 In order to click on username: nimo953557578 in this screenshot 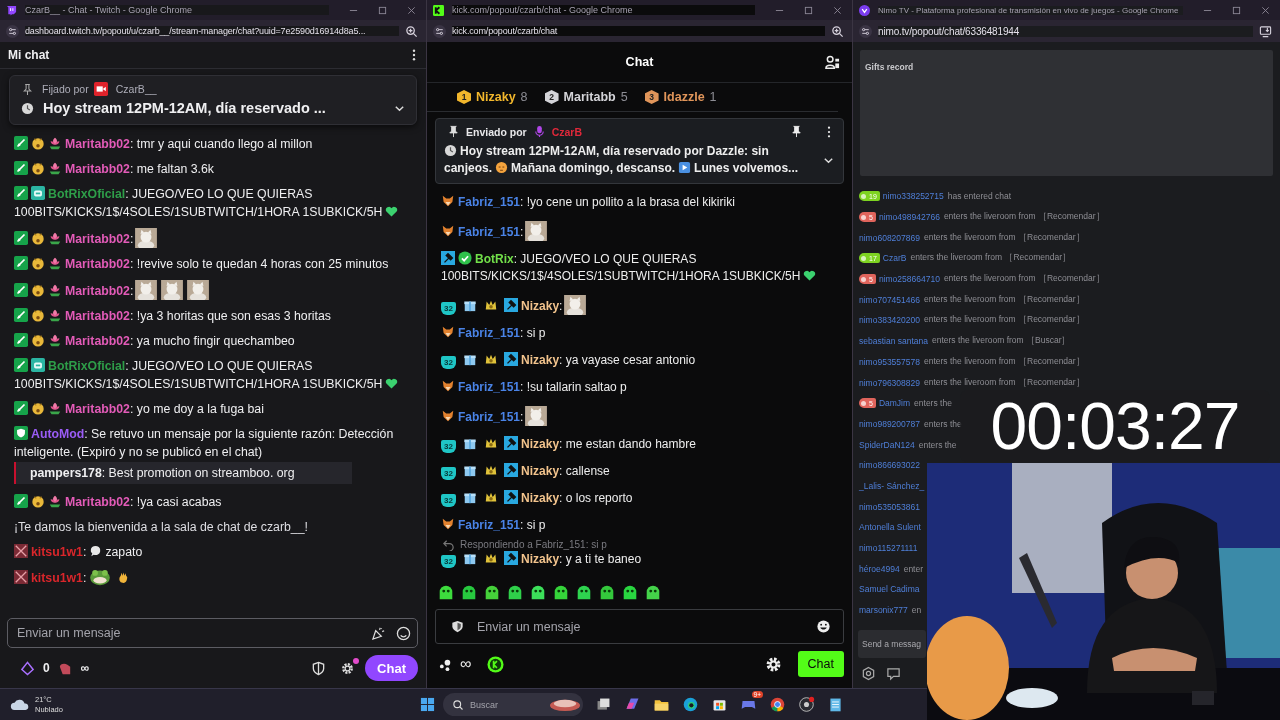, I will do `click(889, 361)`.